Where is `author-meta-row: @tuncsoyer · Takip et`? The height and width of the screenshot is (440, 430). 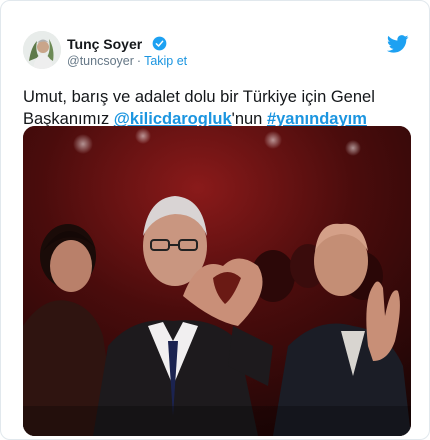
author-meta-row: @tuncsoyer · Takip et is located at coordinates (127, 61).